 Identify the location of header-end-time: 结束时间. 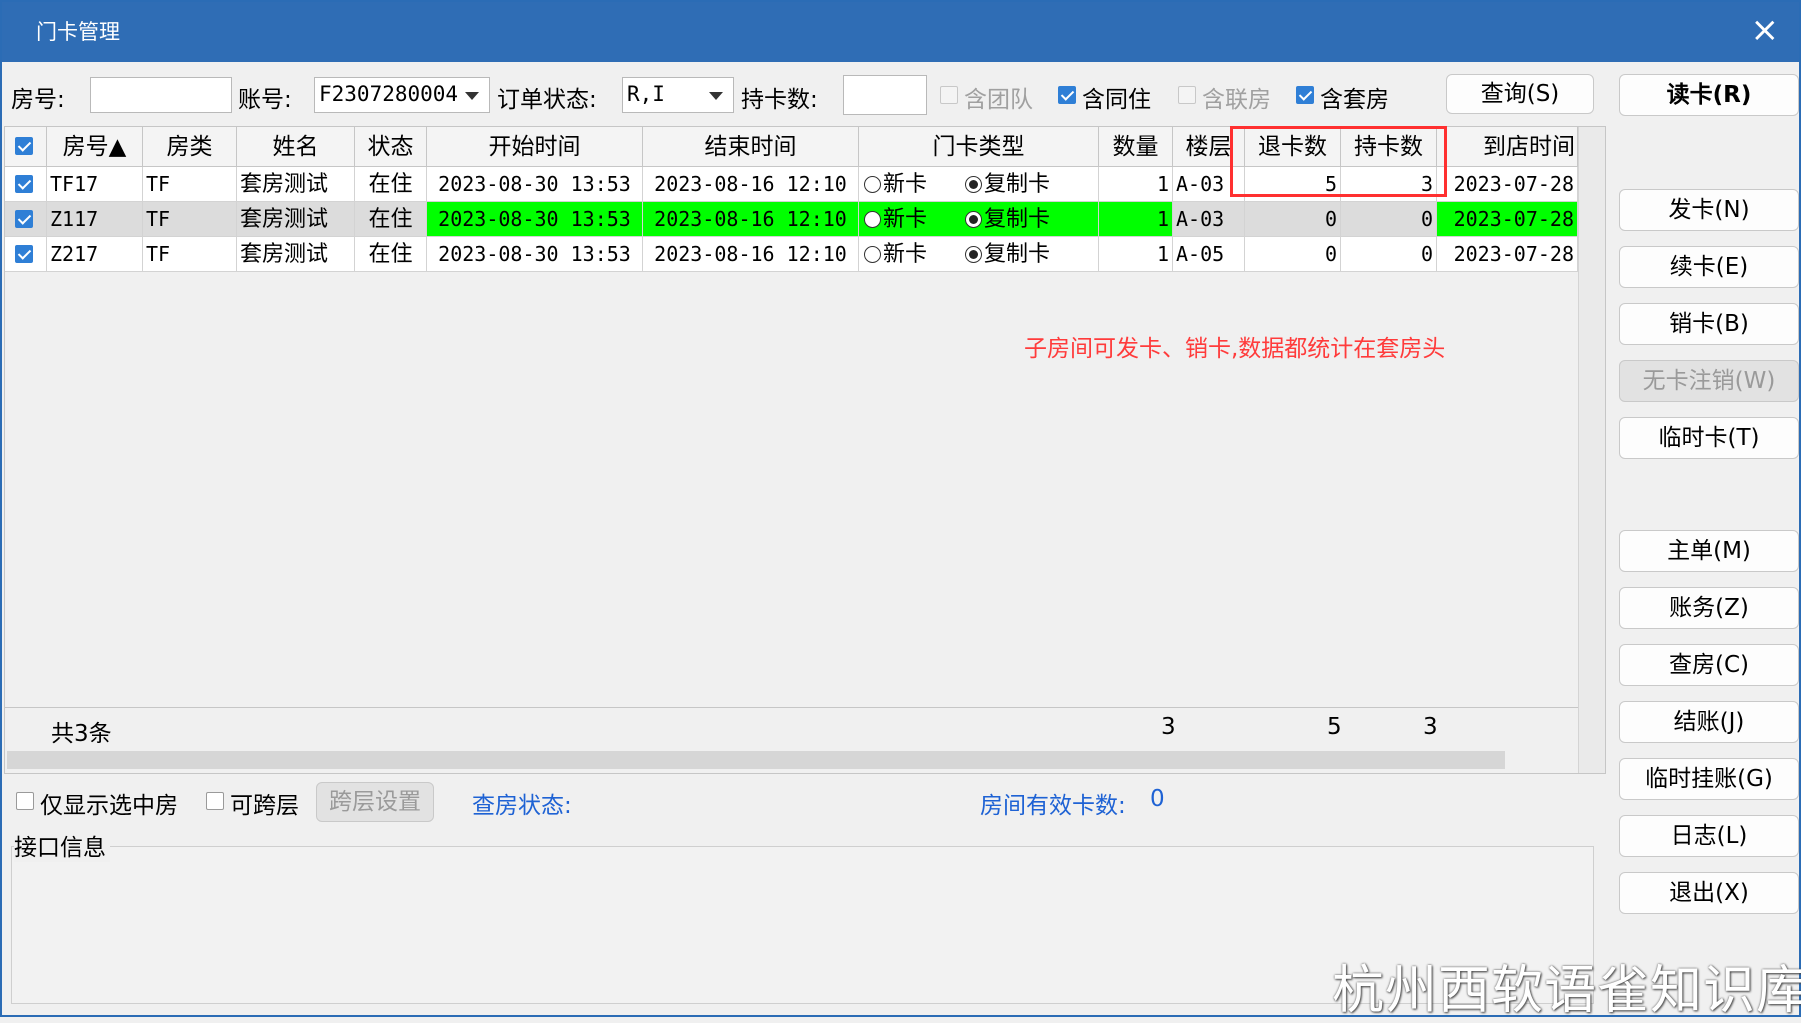
(751, 147).